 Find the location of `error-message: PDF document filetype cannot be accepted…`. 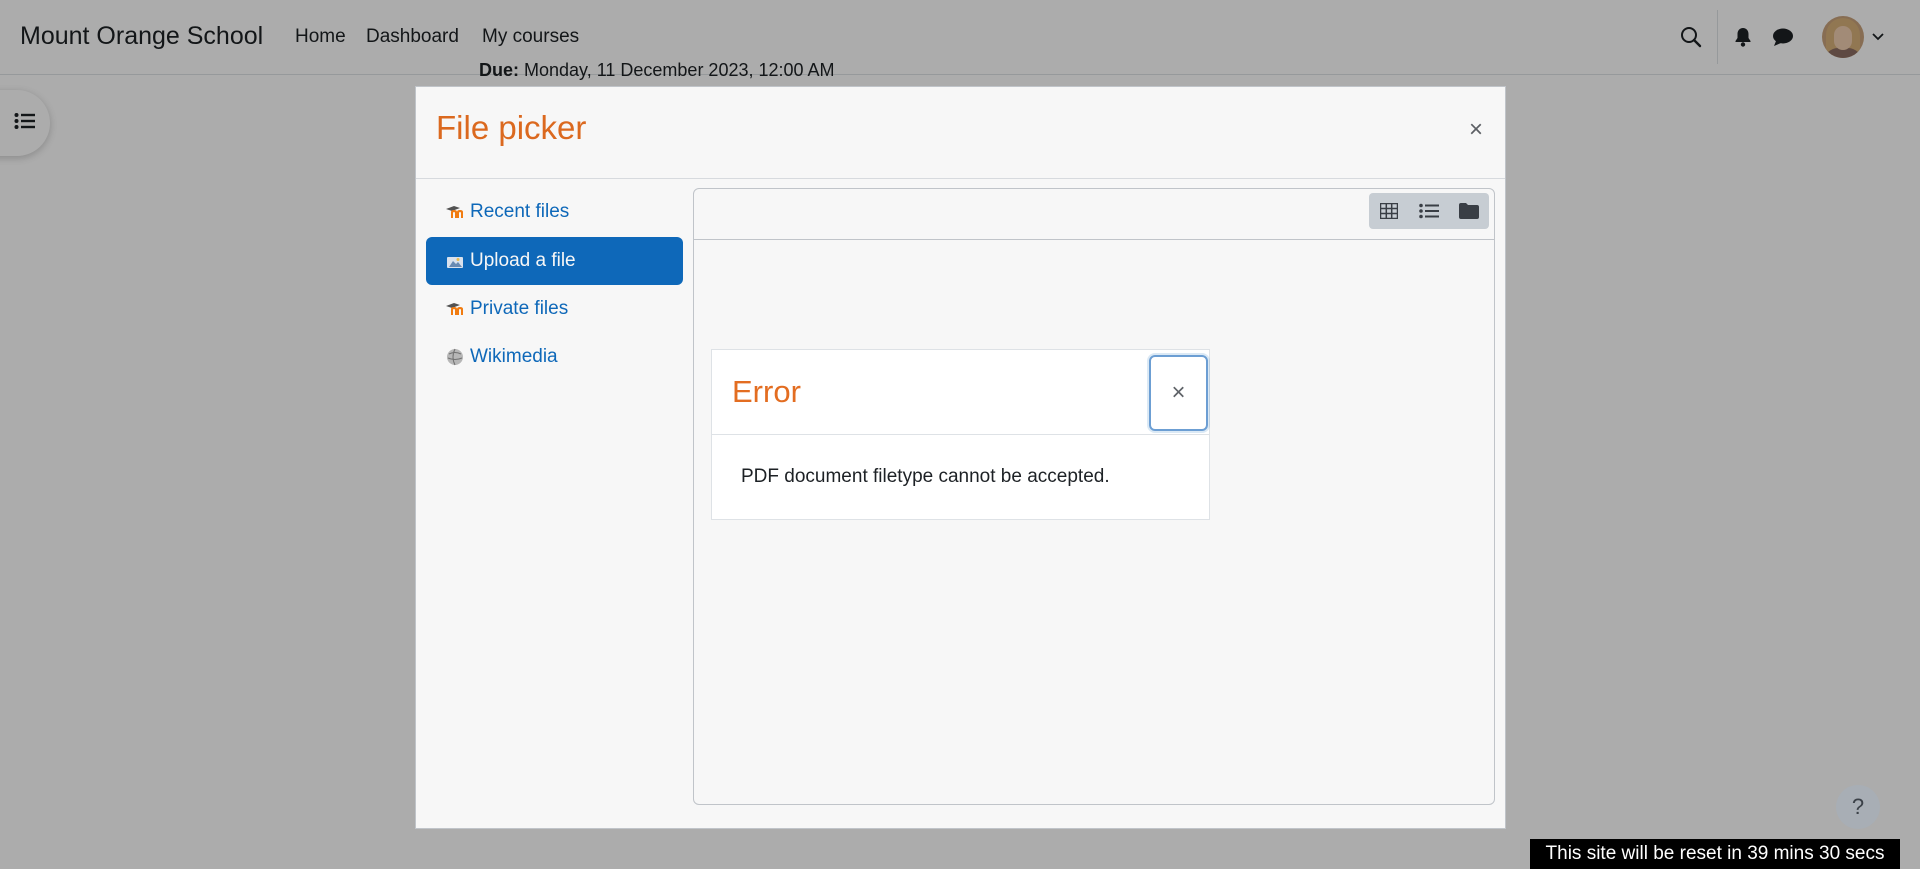

error-message: PDF document filetype cannot be accepted… is located at coordinates (925, 476).